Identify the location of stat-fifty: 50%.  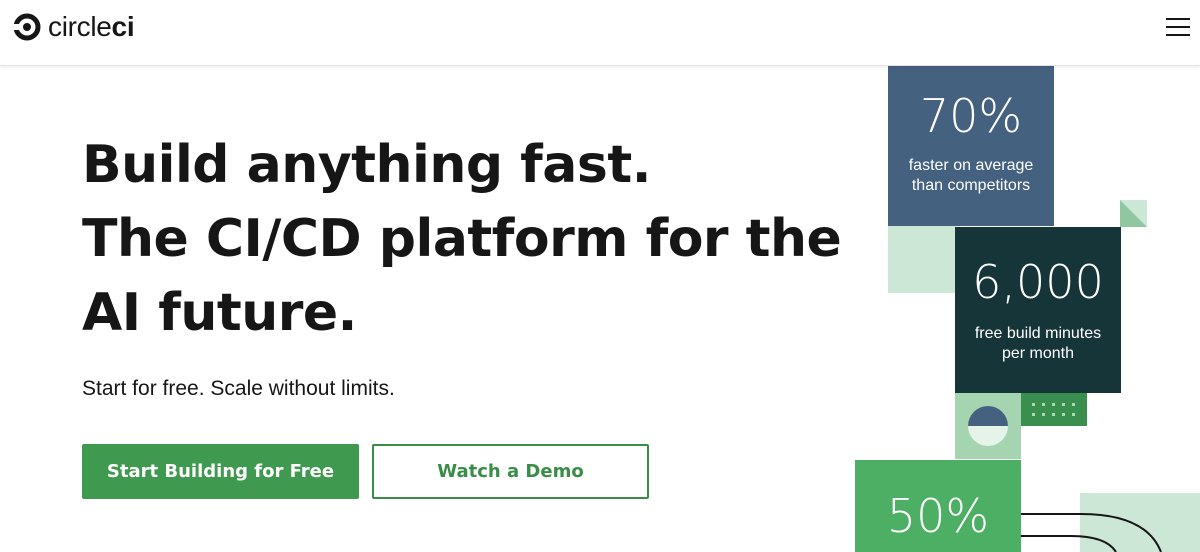
(938, 516).